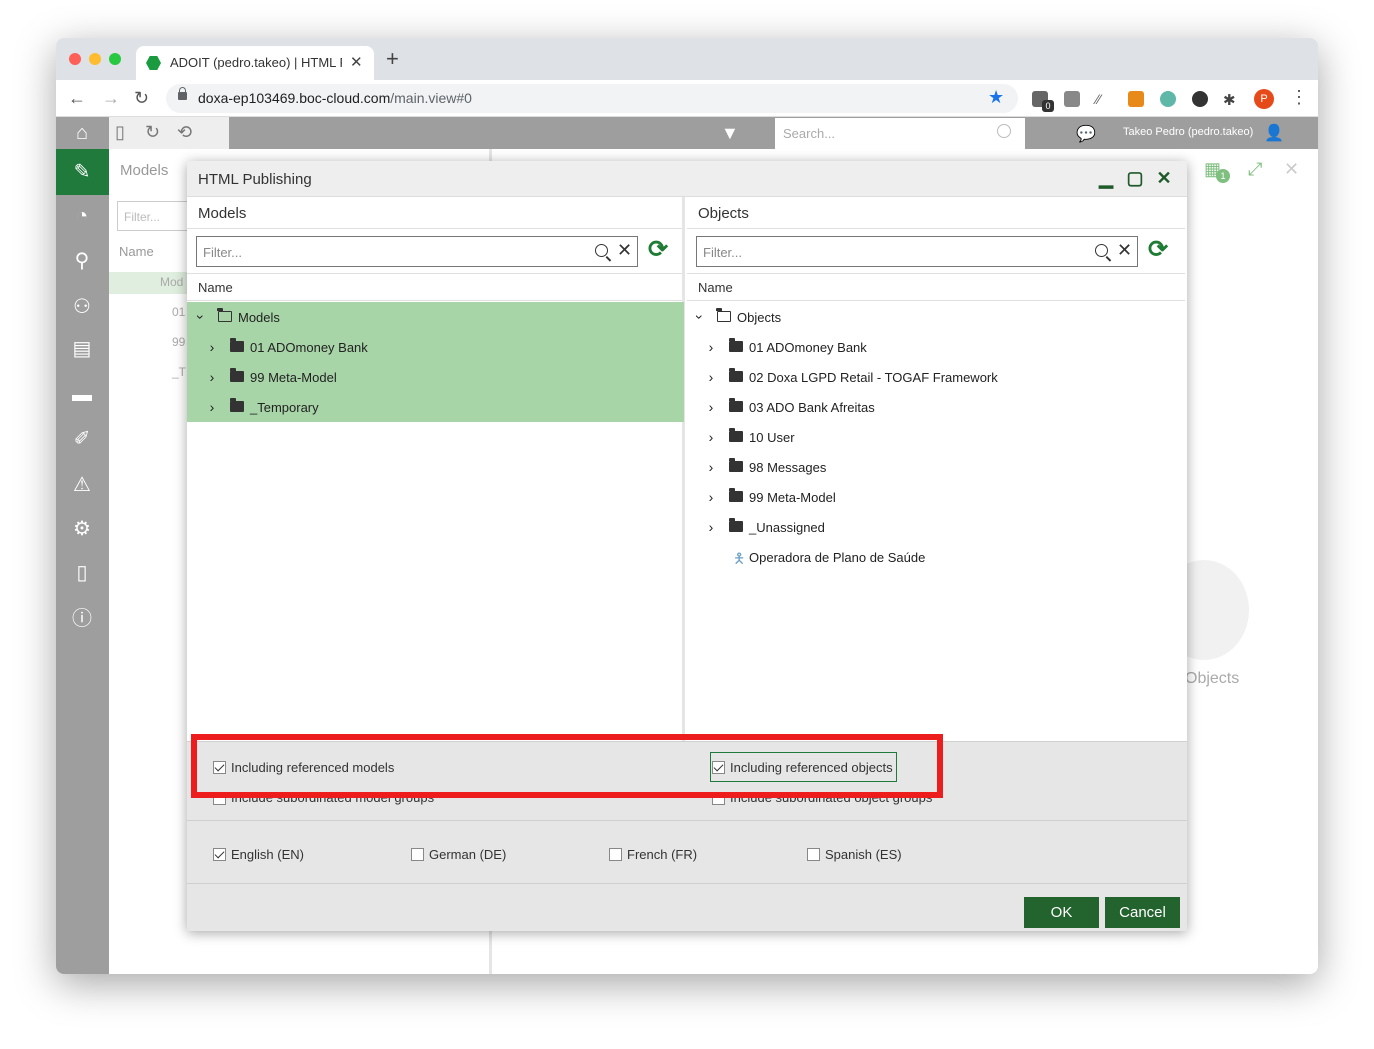  I want to click on blocks-icon: ▬, so click(82, 395).